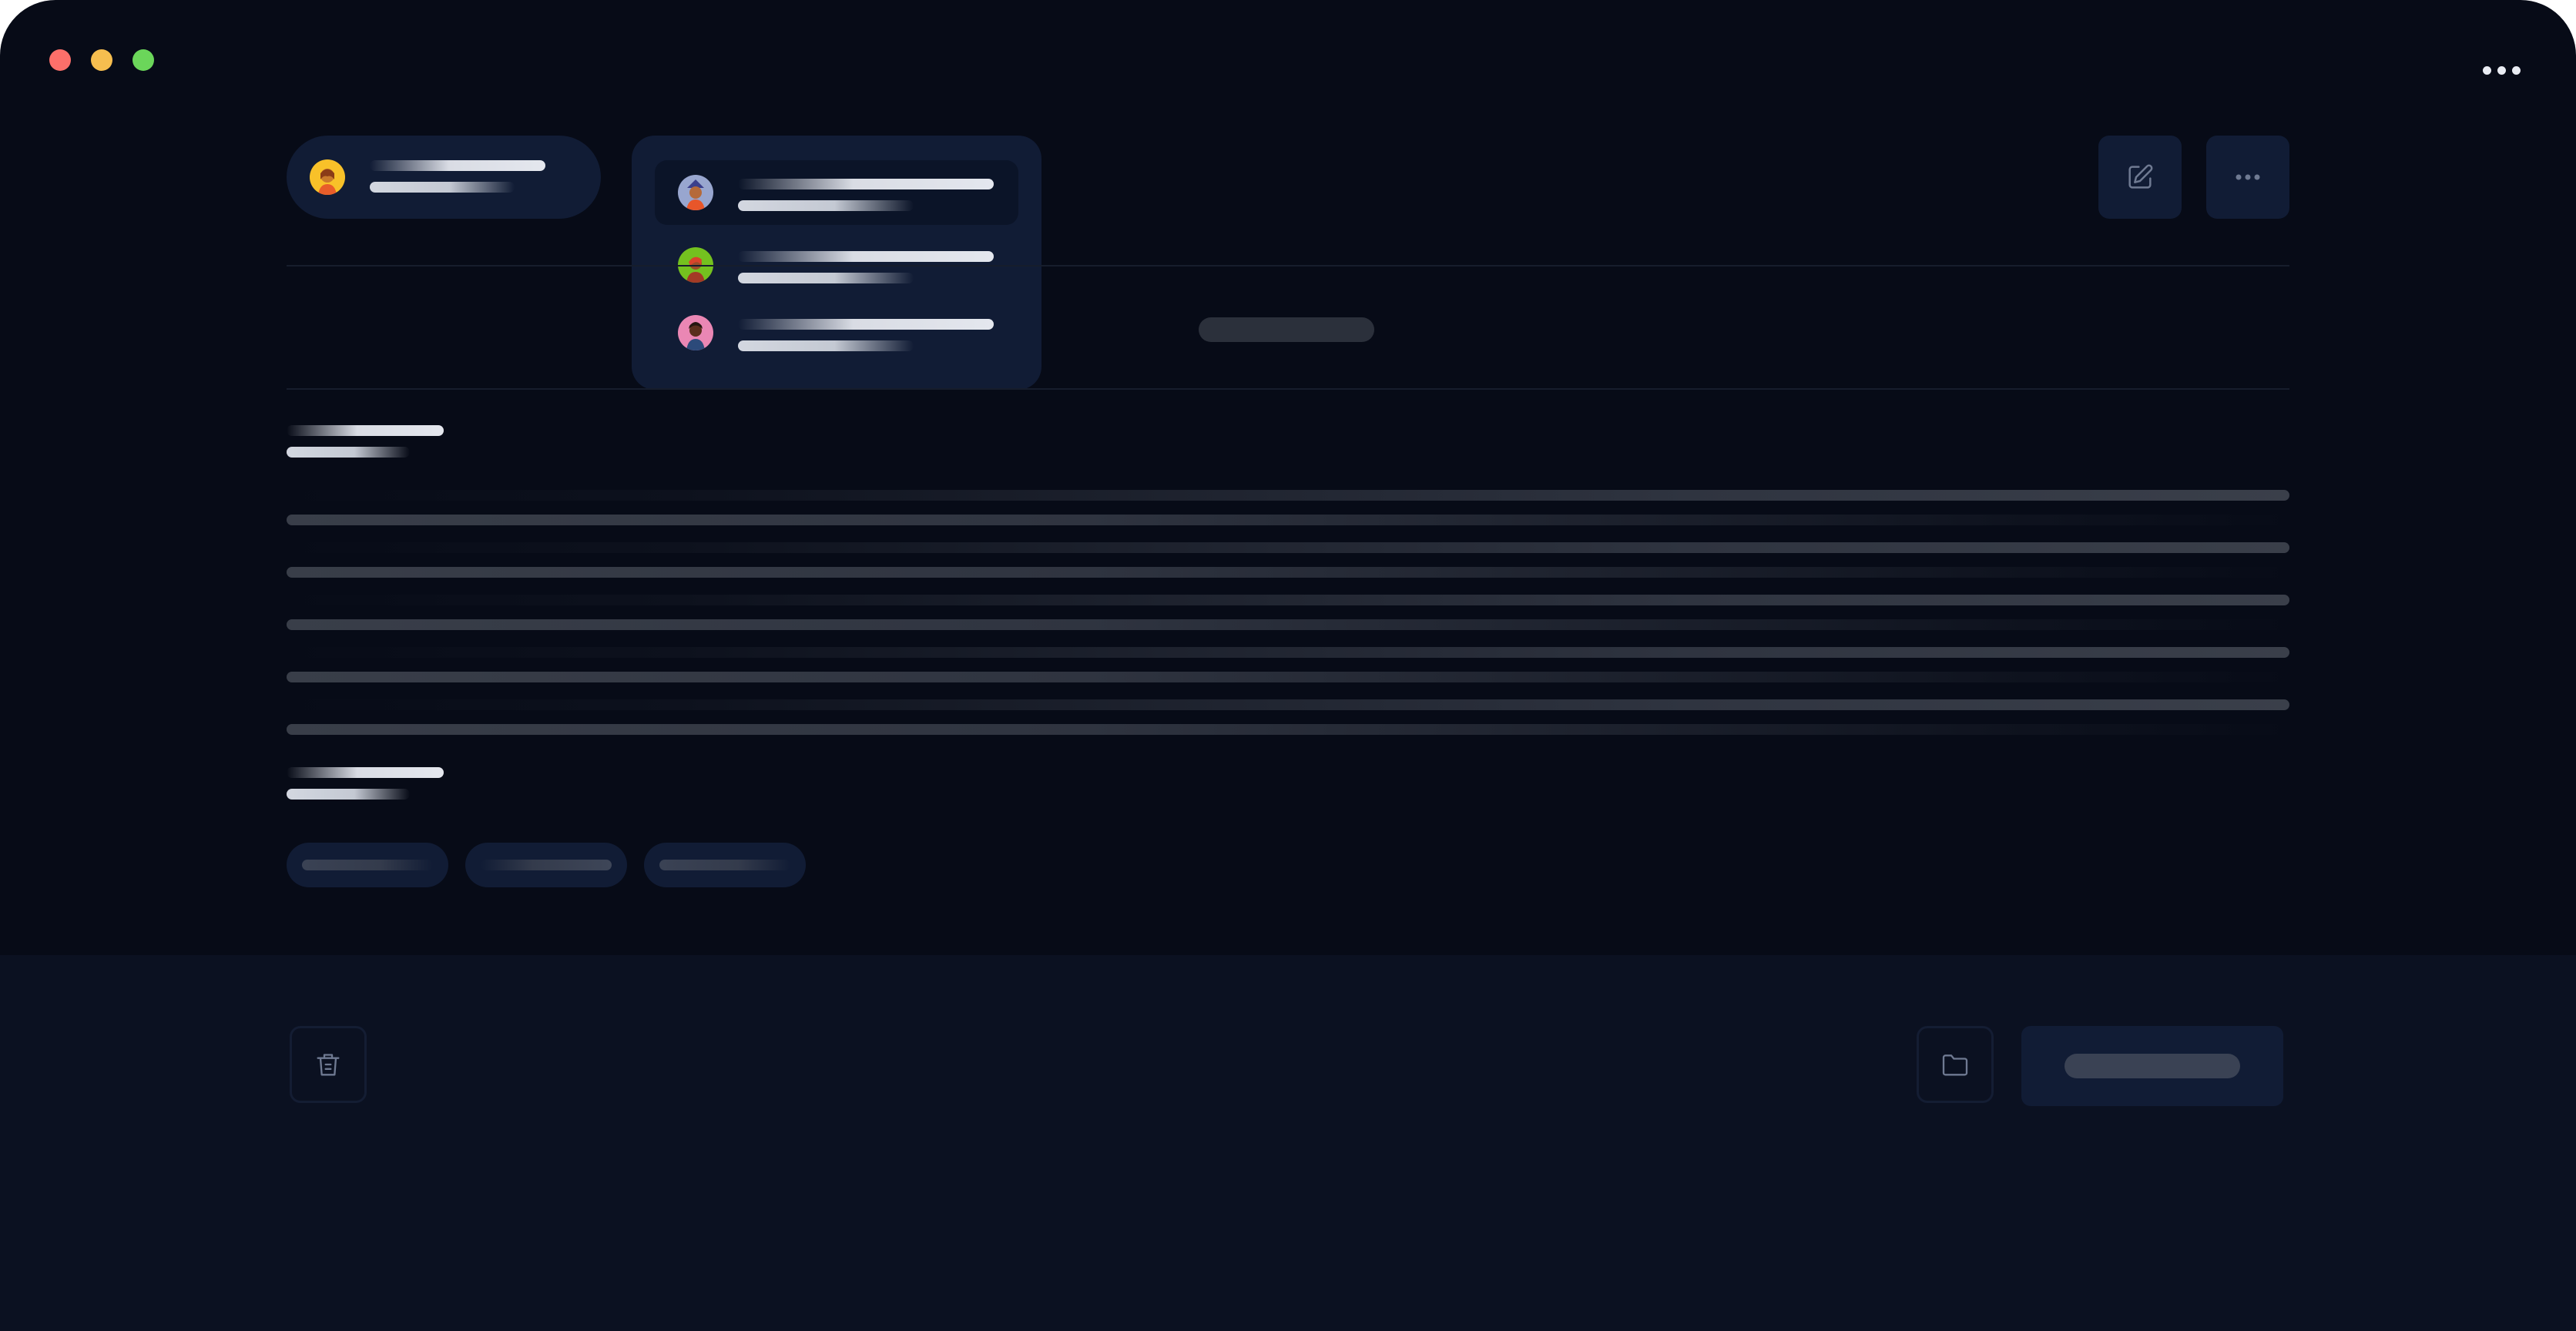  I want to click on send-label-placeholder, so click(2152, 1066).